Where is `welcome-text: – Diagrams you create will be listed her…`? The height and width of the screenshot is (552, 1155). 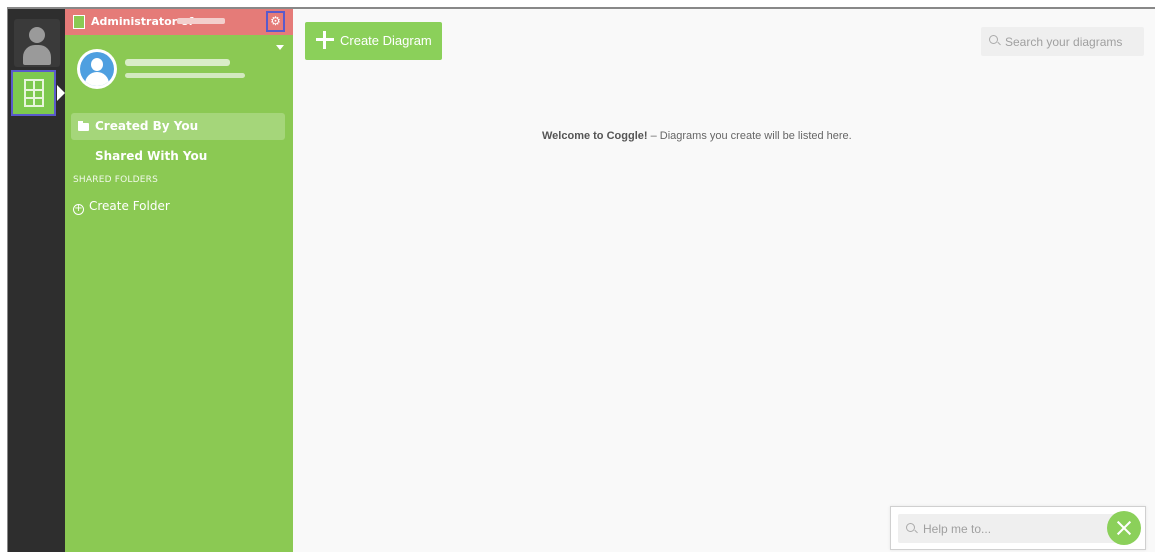
welcome-text: – Diagrams you create will be listed her… is located at coordinates (749, 136).